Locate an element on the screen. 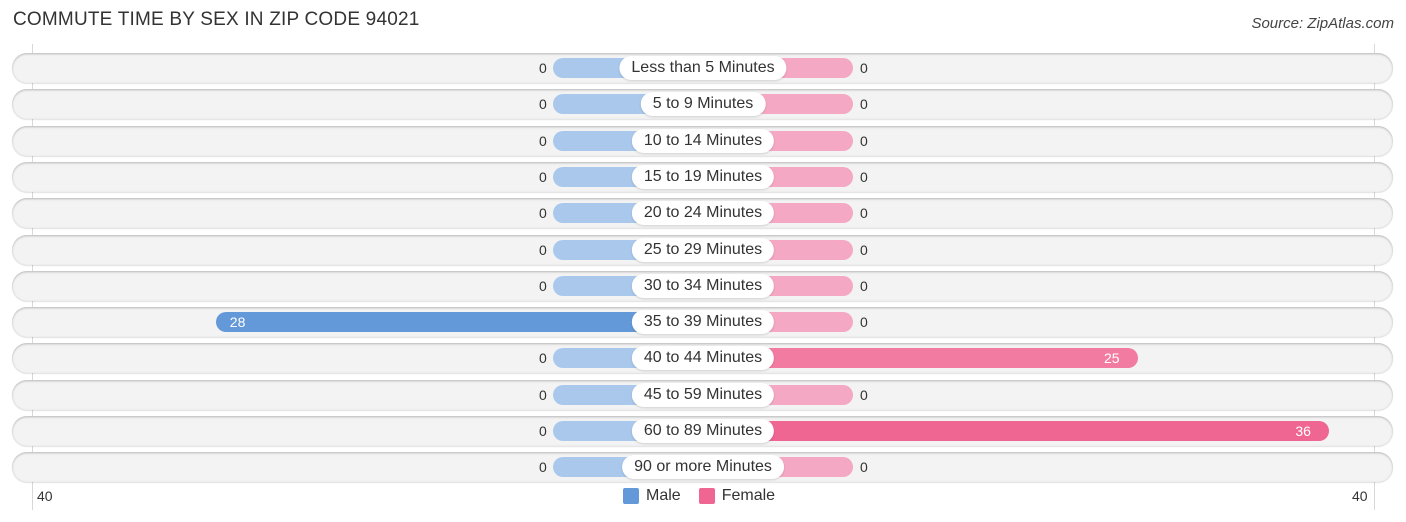 Image resolution: width=1406 pixels, height=522 pixels. legend-item-male: Male is located at coordinates (652, 496).